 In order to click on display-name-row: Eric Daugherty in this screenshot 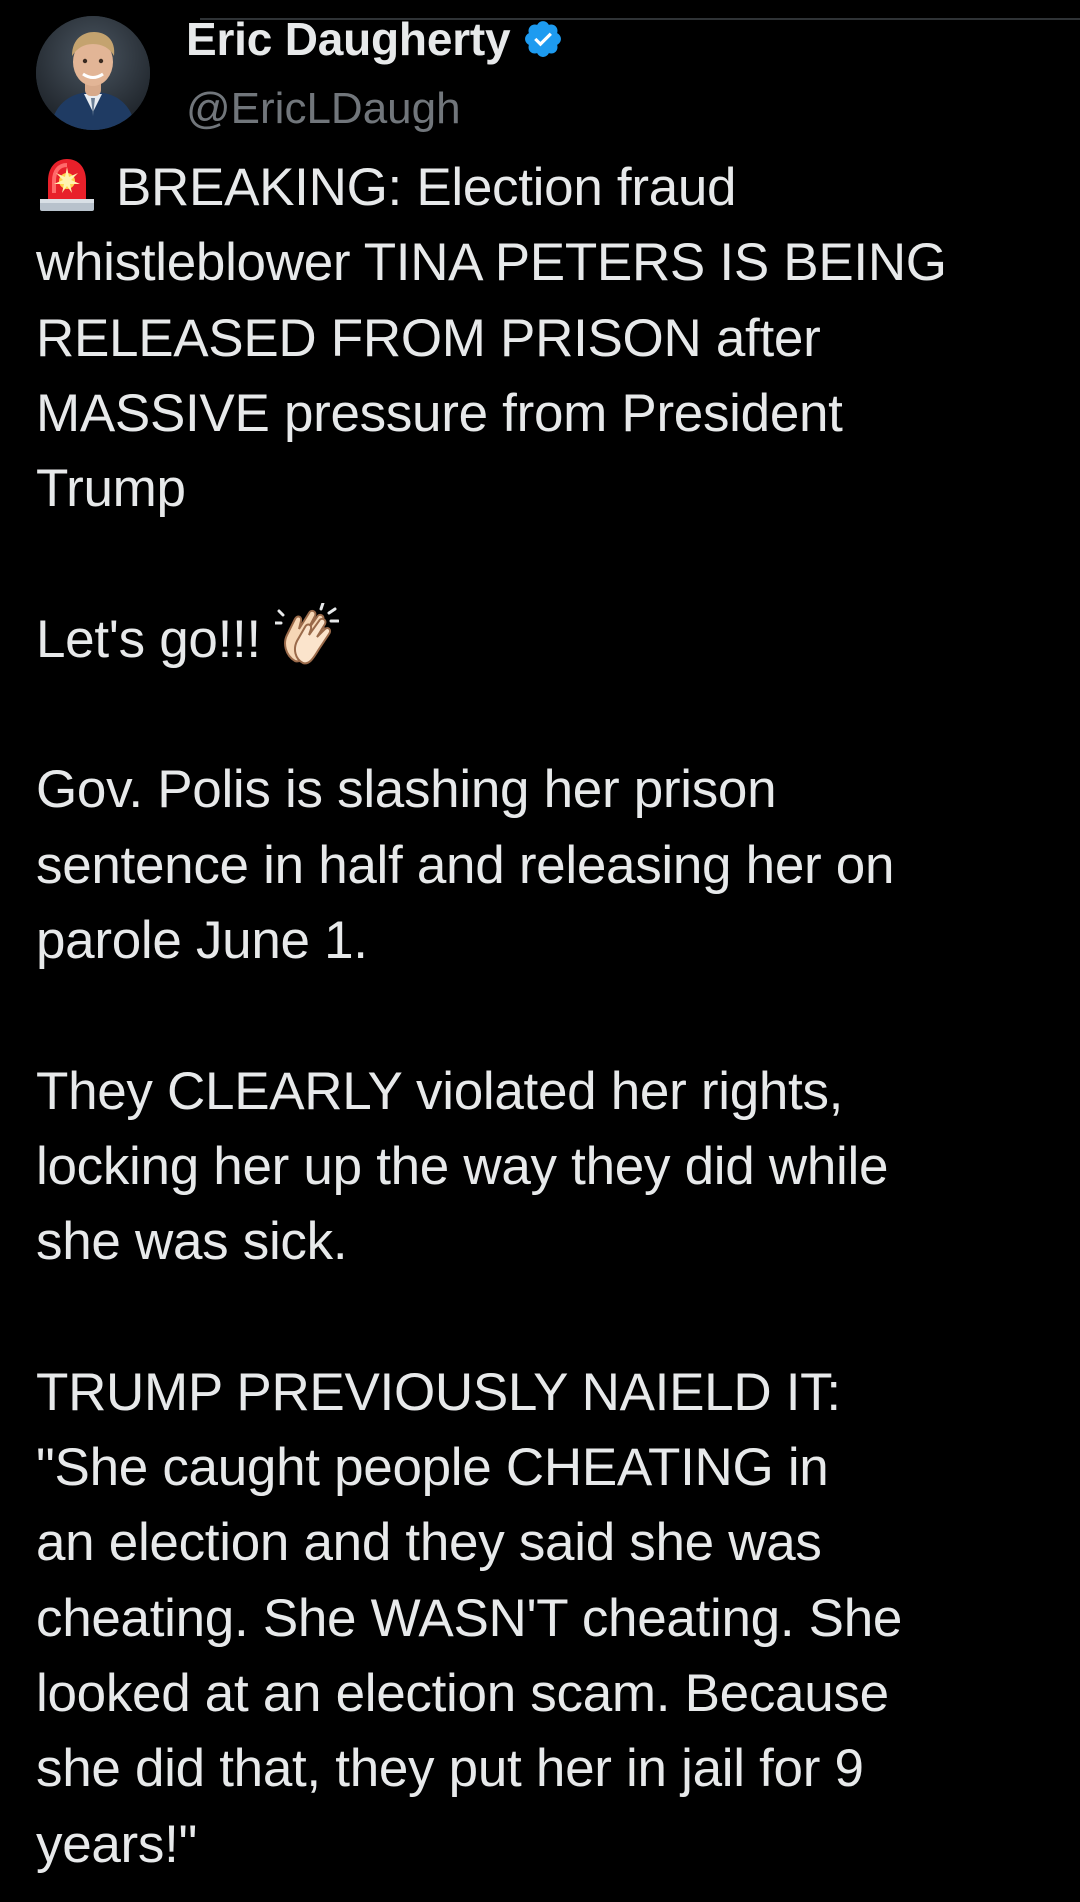, I will do `click(375, 39)`.